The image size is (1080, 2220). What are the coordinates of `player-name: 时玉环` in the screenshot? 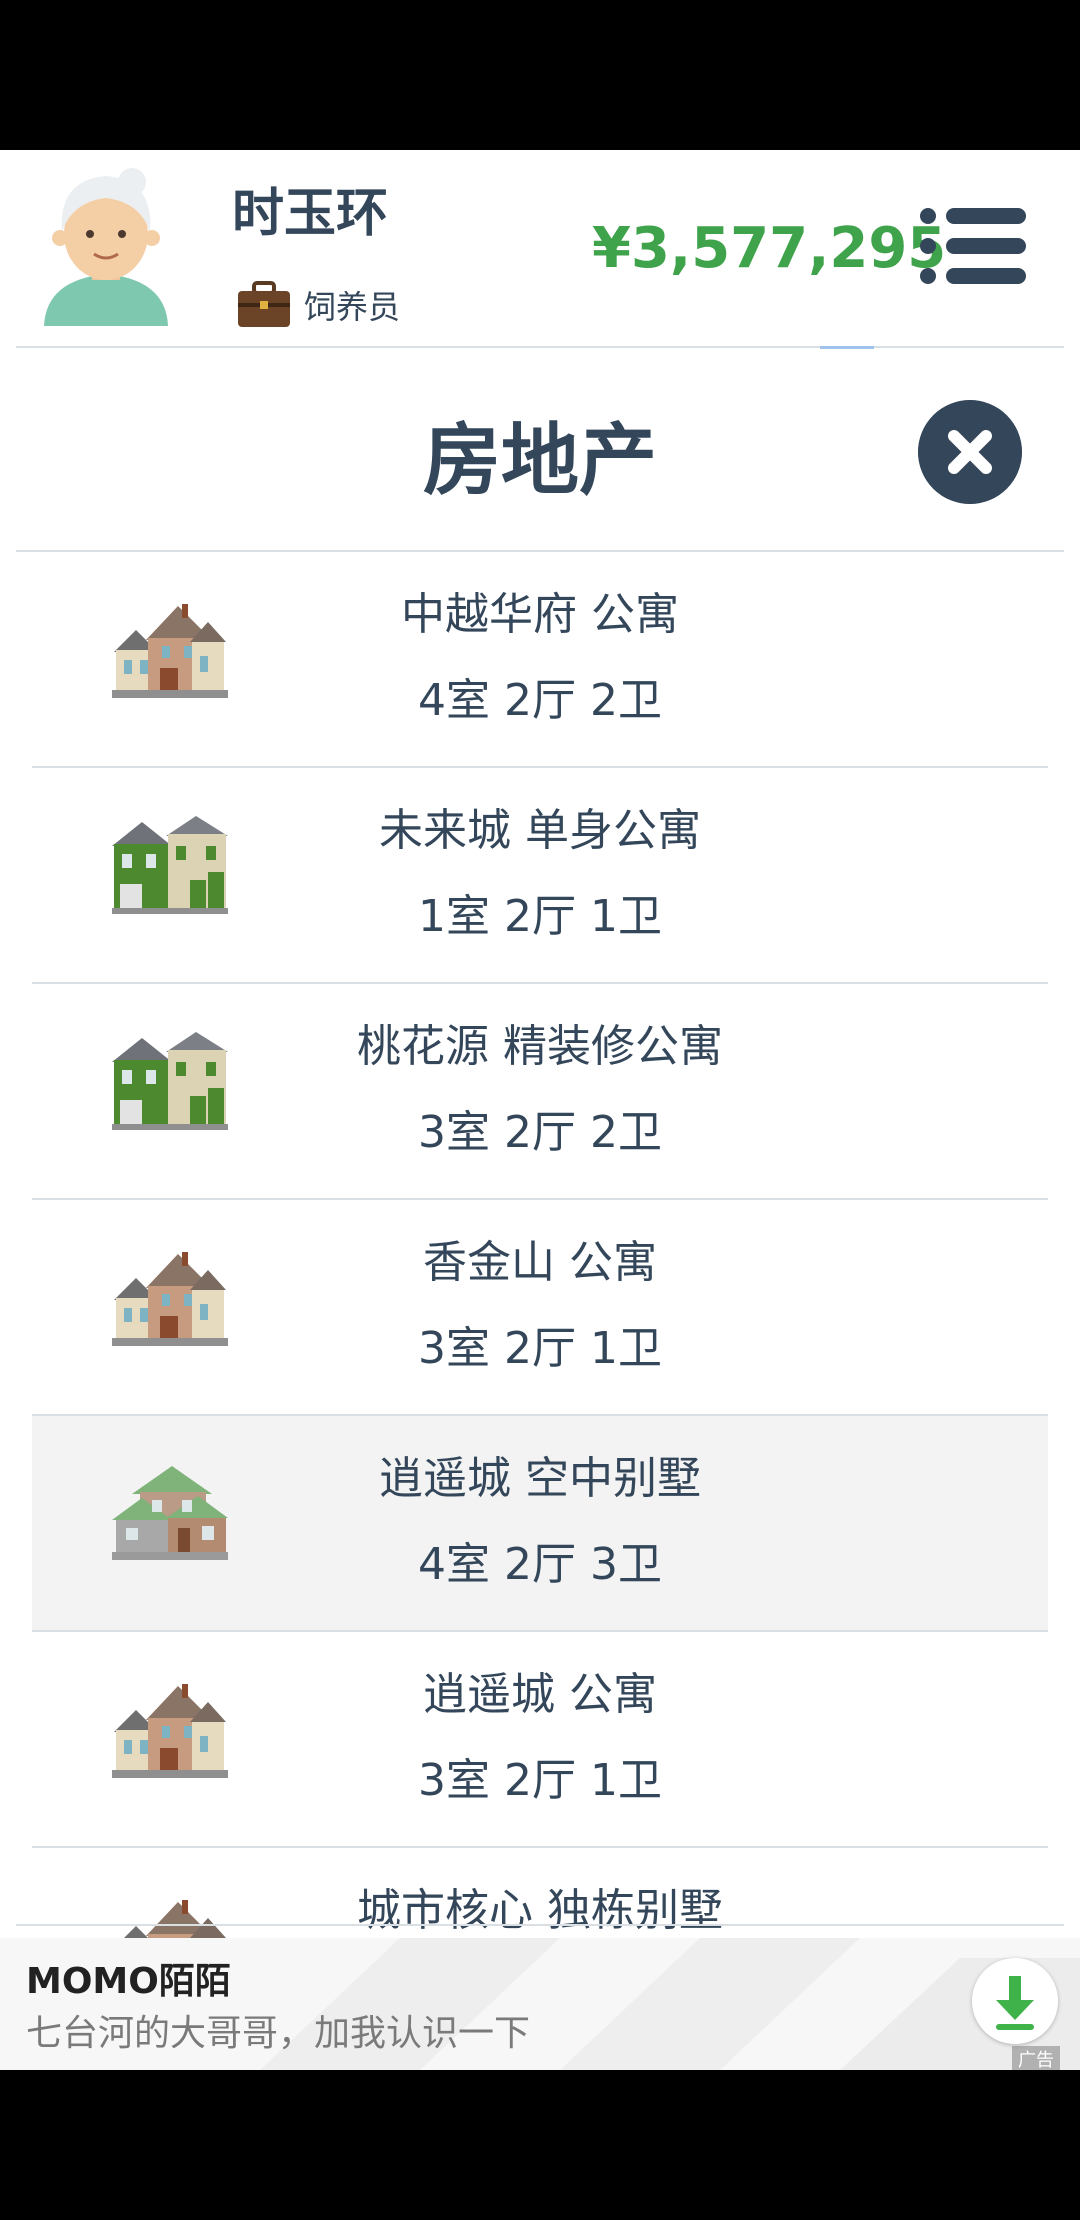 It's located at (310, 214).